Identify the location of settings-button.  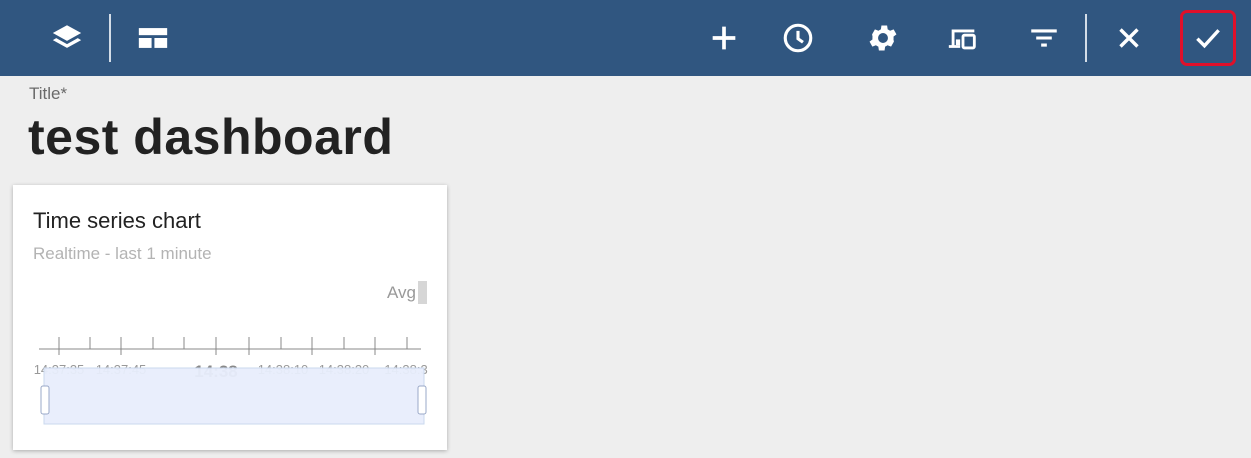
(883, 38).